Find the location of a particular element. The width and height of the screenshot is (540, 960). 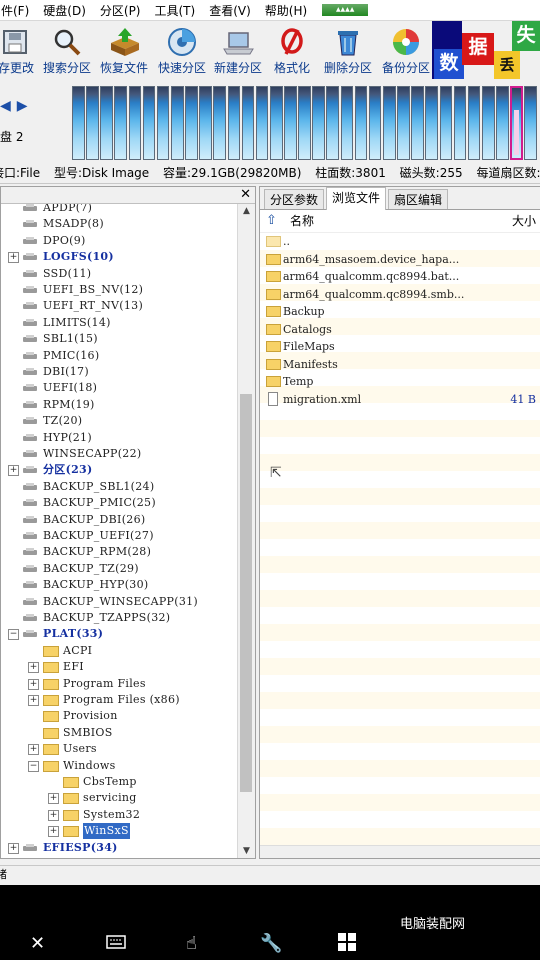

tree-folder-item: + Users is located at coordinates (119, 749).